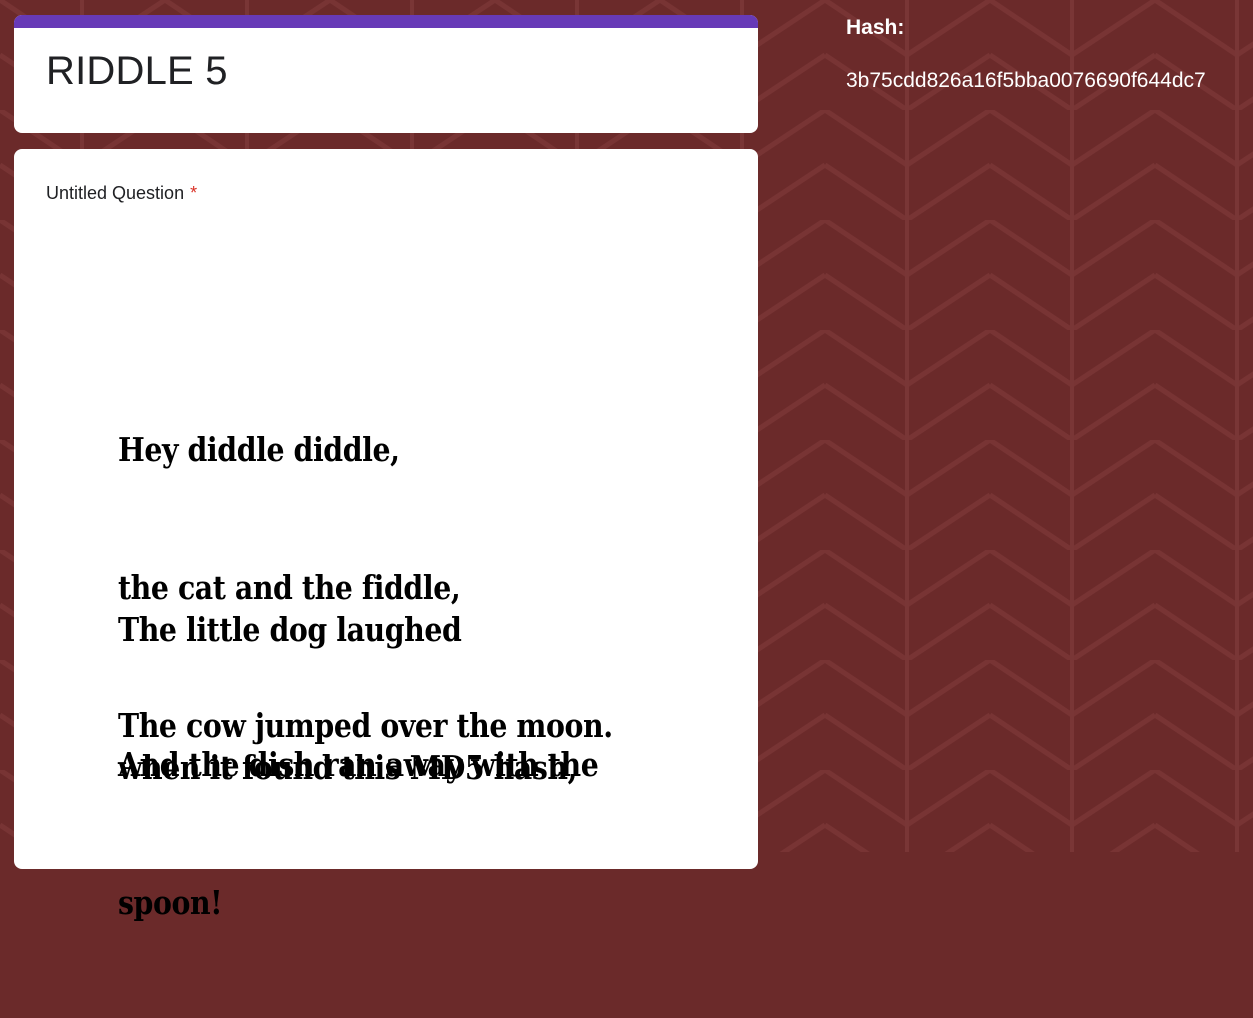  I want to click on form-title-card: RIDDLE 5, so click(386, 74).